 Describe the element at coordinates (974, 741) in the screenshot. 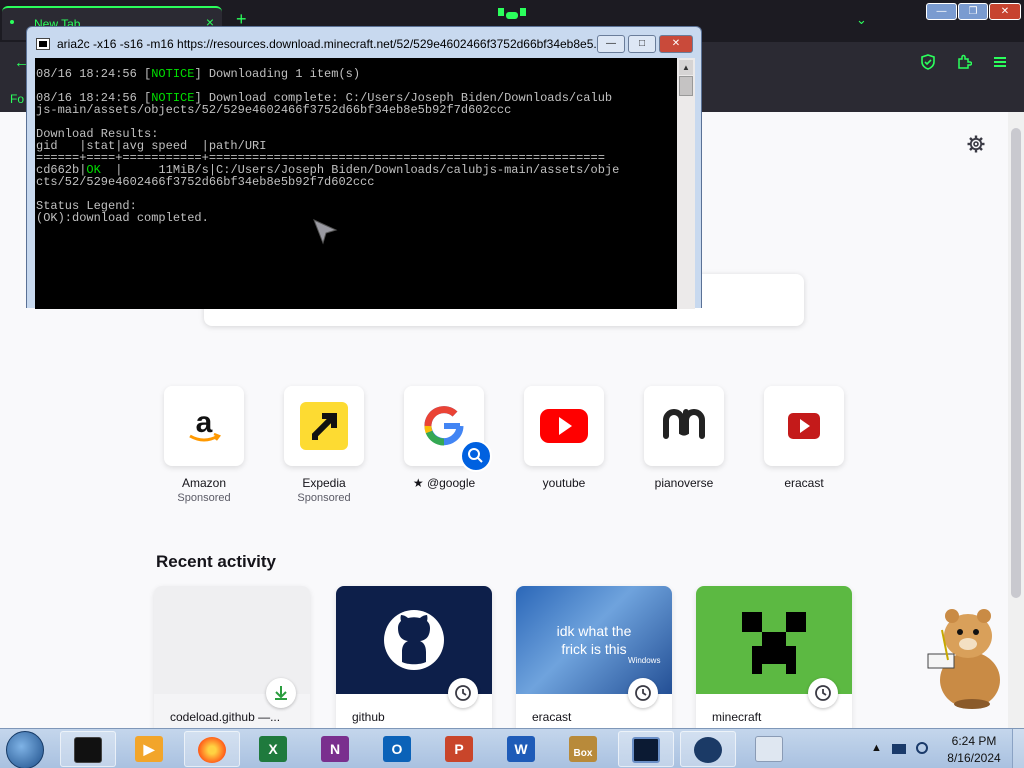

I see `clock-time: 6:24 PM` at that location.